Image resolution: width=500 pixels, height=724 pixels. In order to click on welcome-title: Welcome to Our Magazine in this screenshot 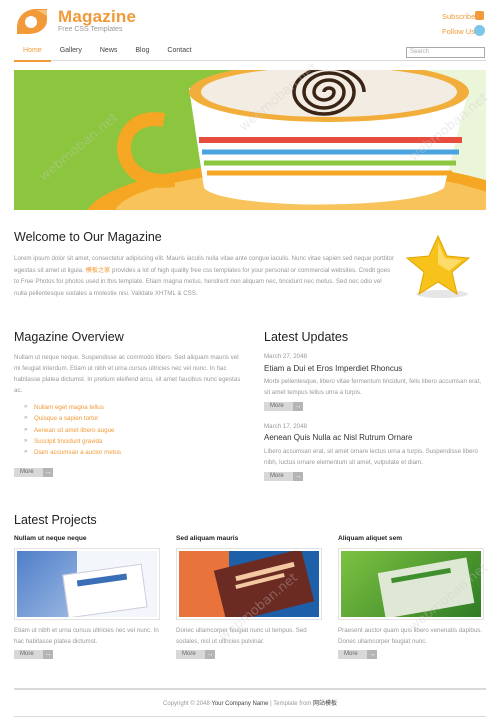, I will do `click(88, 237)`.